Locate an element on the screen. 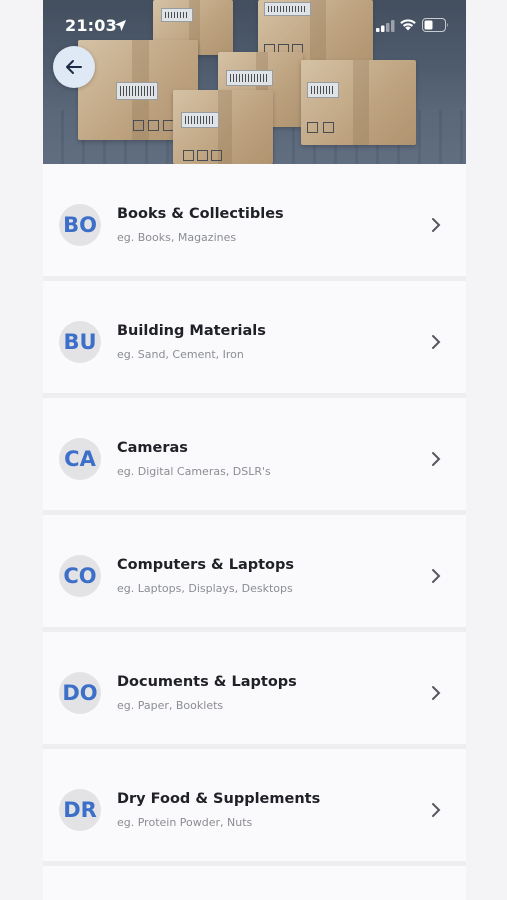 The image size is (507, 900). location-arrow-icon is located at coordinates (120, 25).